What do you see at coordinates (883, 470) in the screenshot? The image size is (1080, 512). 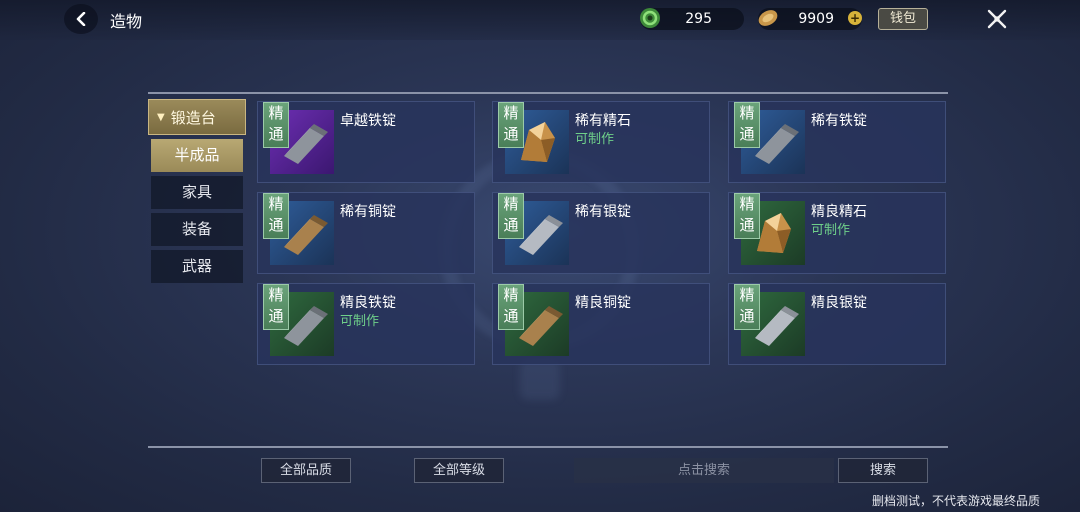 I see `search-button: 搜索` at bounding box center [883, 470].